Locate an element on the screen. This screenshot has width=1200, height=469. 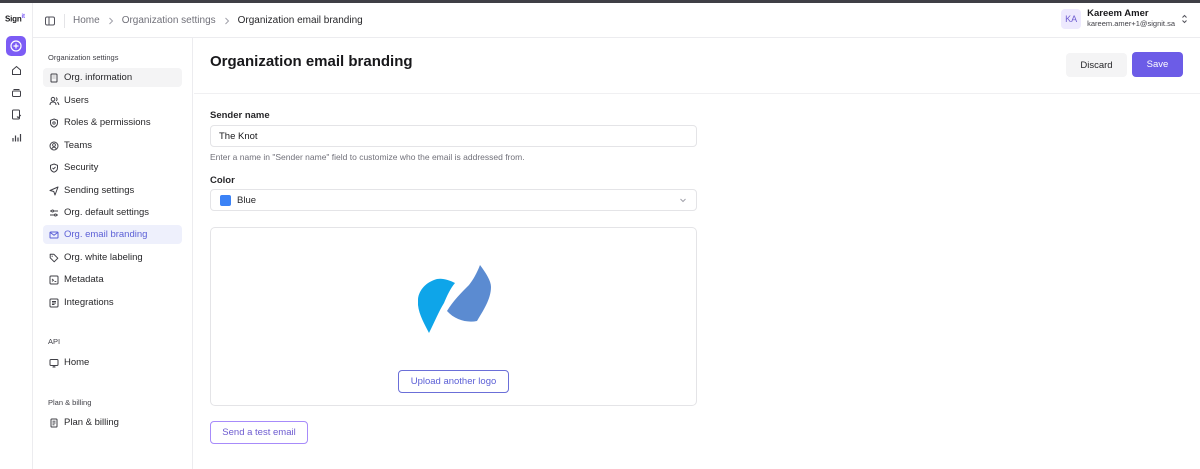
rail-documents-button is located at coordinates (16, 92).